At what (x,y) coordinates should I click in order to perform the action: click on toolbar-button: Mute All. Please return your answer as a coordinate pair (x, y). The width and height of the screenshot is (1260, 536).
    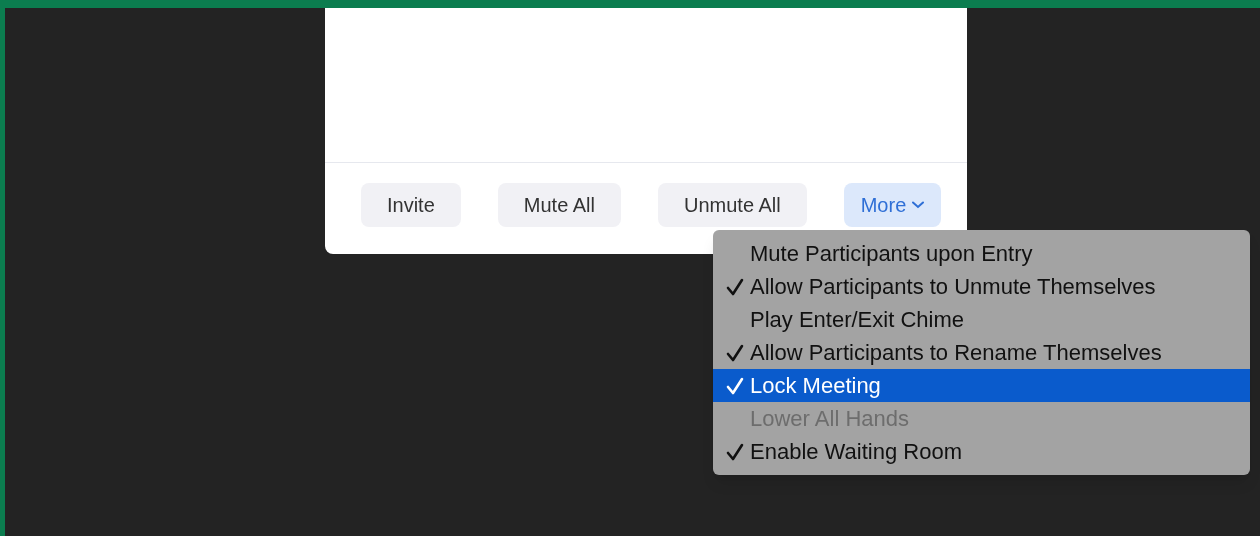
    Looking at the image, I should click on (559, 205).